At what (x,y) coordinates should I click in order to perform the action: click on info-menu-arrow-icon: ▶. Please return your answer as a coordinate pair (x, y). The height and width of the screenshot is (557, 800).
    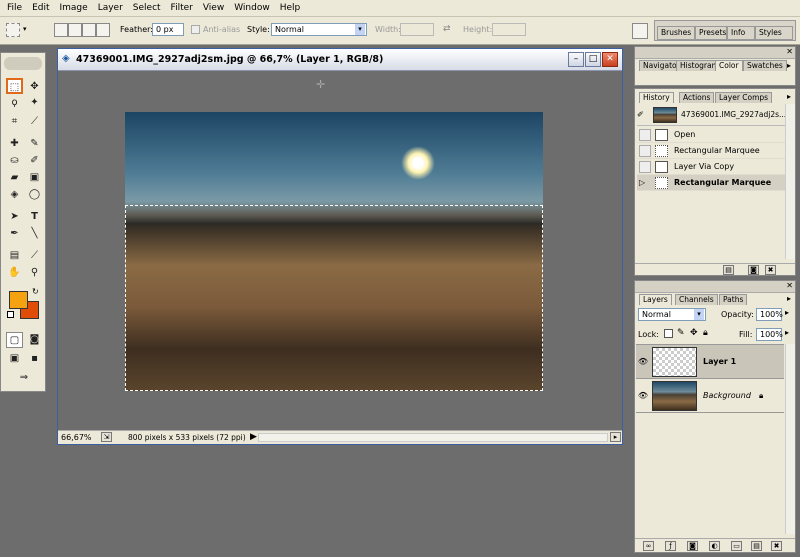
    Looking at the image, I should click on (253, 437).